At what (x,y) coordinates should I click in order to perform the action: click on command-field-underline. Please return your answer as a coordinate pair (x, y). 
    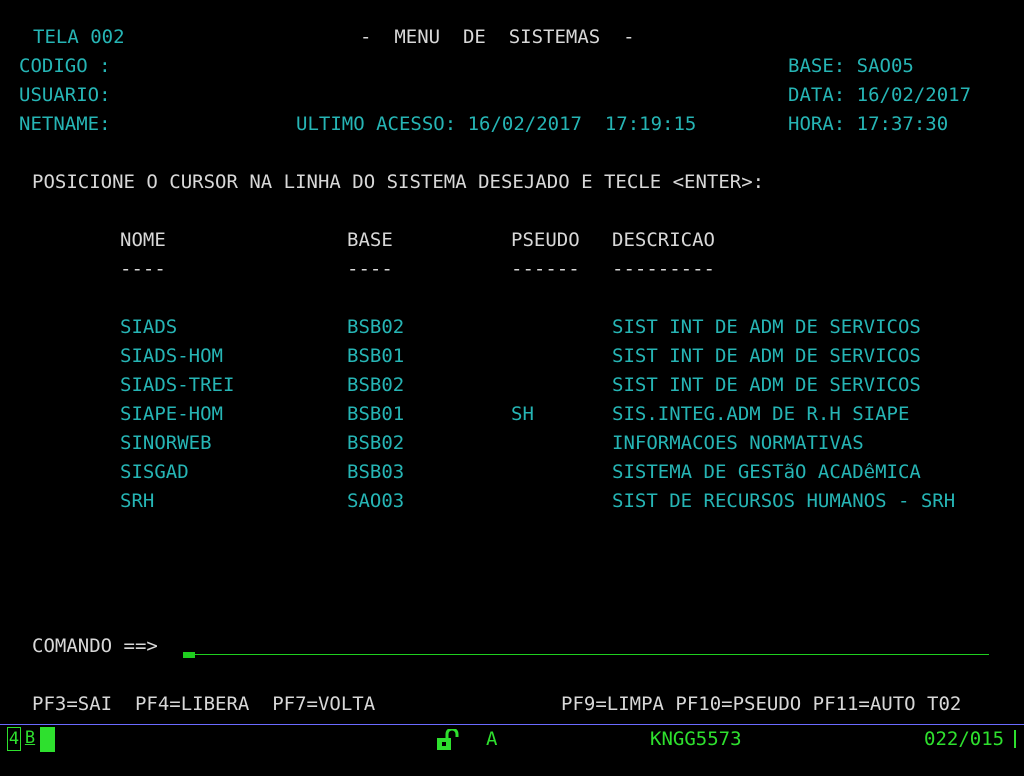
    Looking at the image, I should click on (586, 654).